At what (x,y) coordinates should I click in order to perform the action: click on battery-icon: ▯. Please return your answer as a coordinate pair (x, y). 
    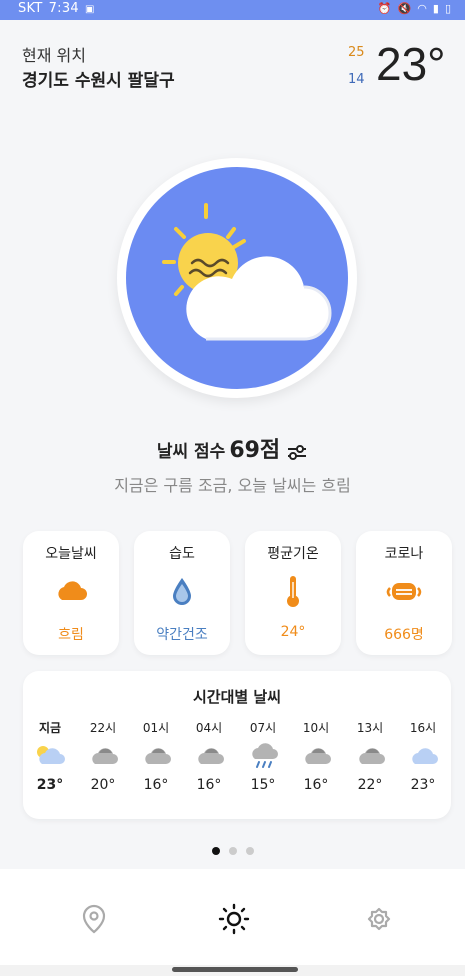
    Looking at the image, I should click on (447, 8).